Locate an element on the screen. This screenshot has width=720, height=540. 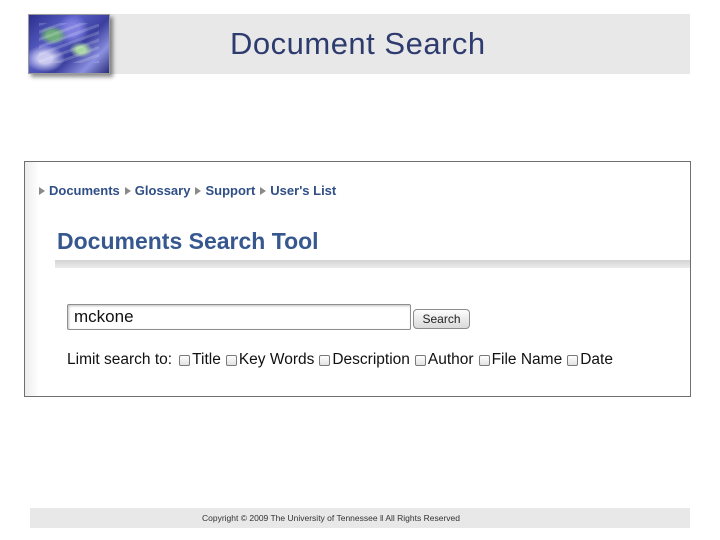
option-key-words: Key Words is located at coordinates (270, 360).